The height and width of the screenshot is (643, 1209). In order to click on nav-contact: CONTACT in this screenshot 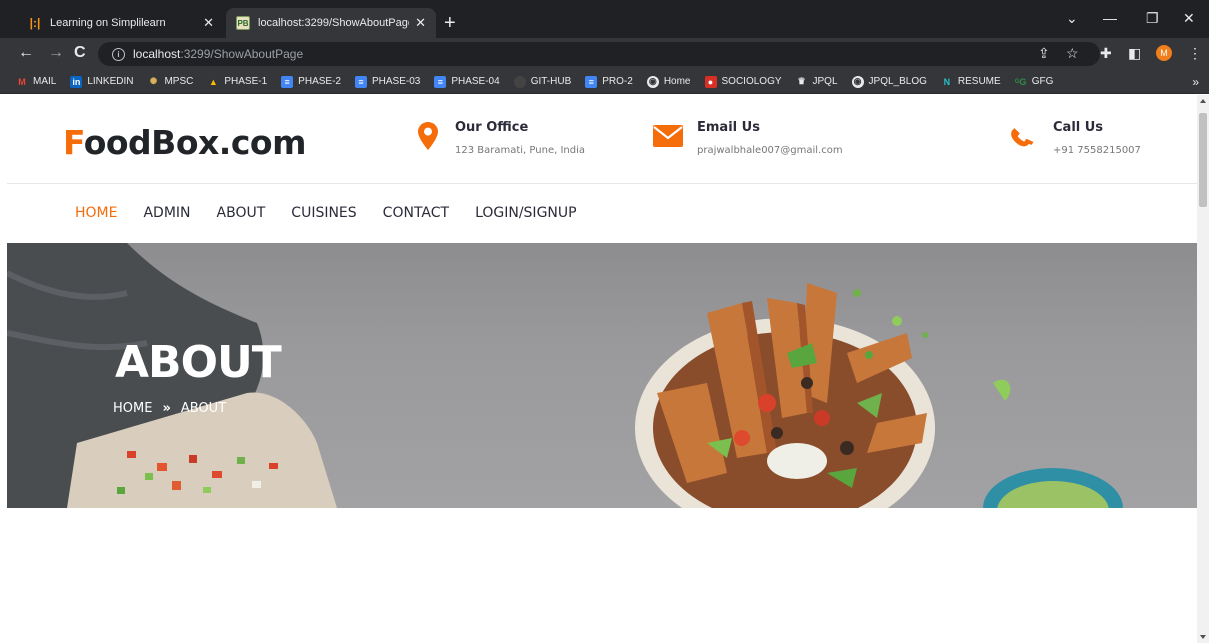, I will do `click(416, 213)`.